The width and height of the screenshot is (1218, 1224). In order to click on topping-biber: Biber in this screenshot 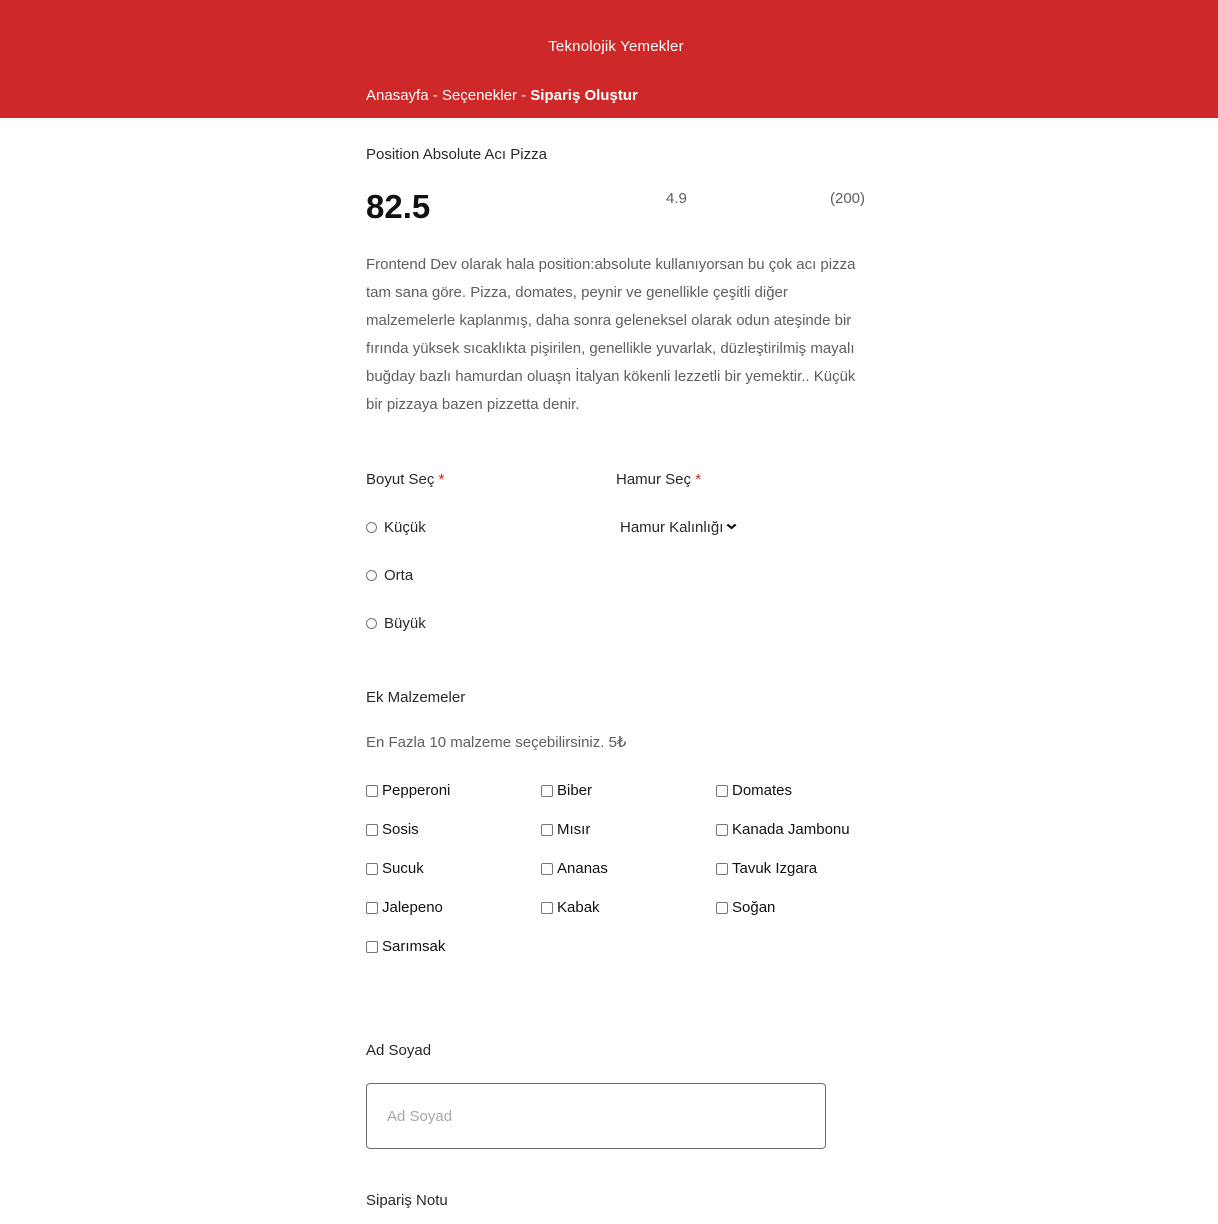, I will do `click(566, 790)`.